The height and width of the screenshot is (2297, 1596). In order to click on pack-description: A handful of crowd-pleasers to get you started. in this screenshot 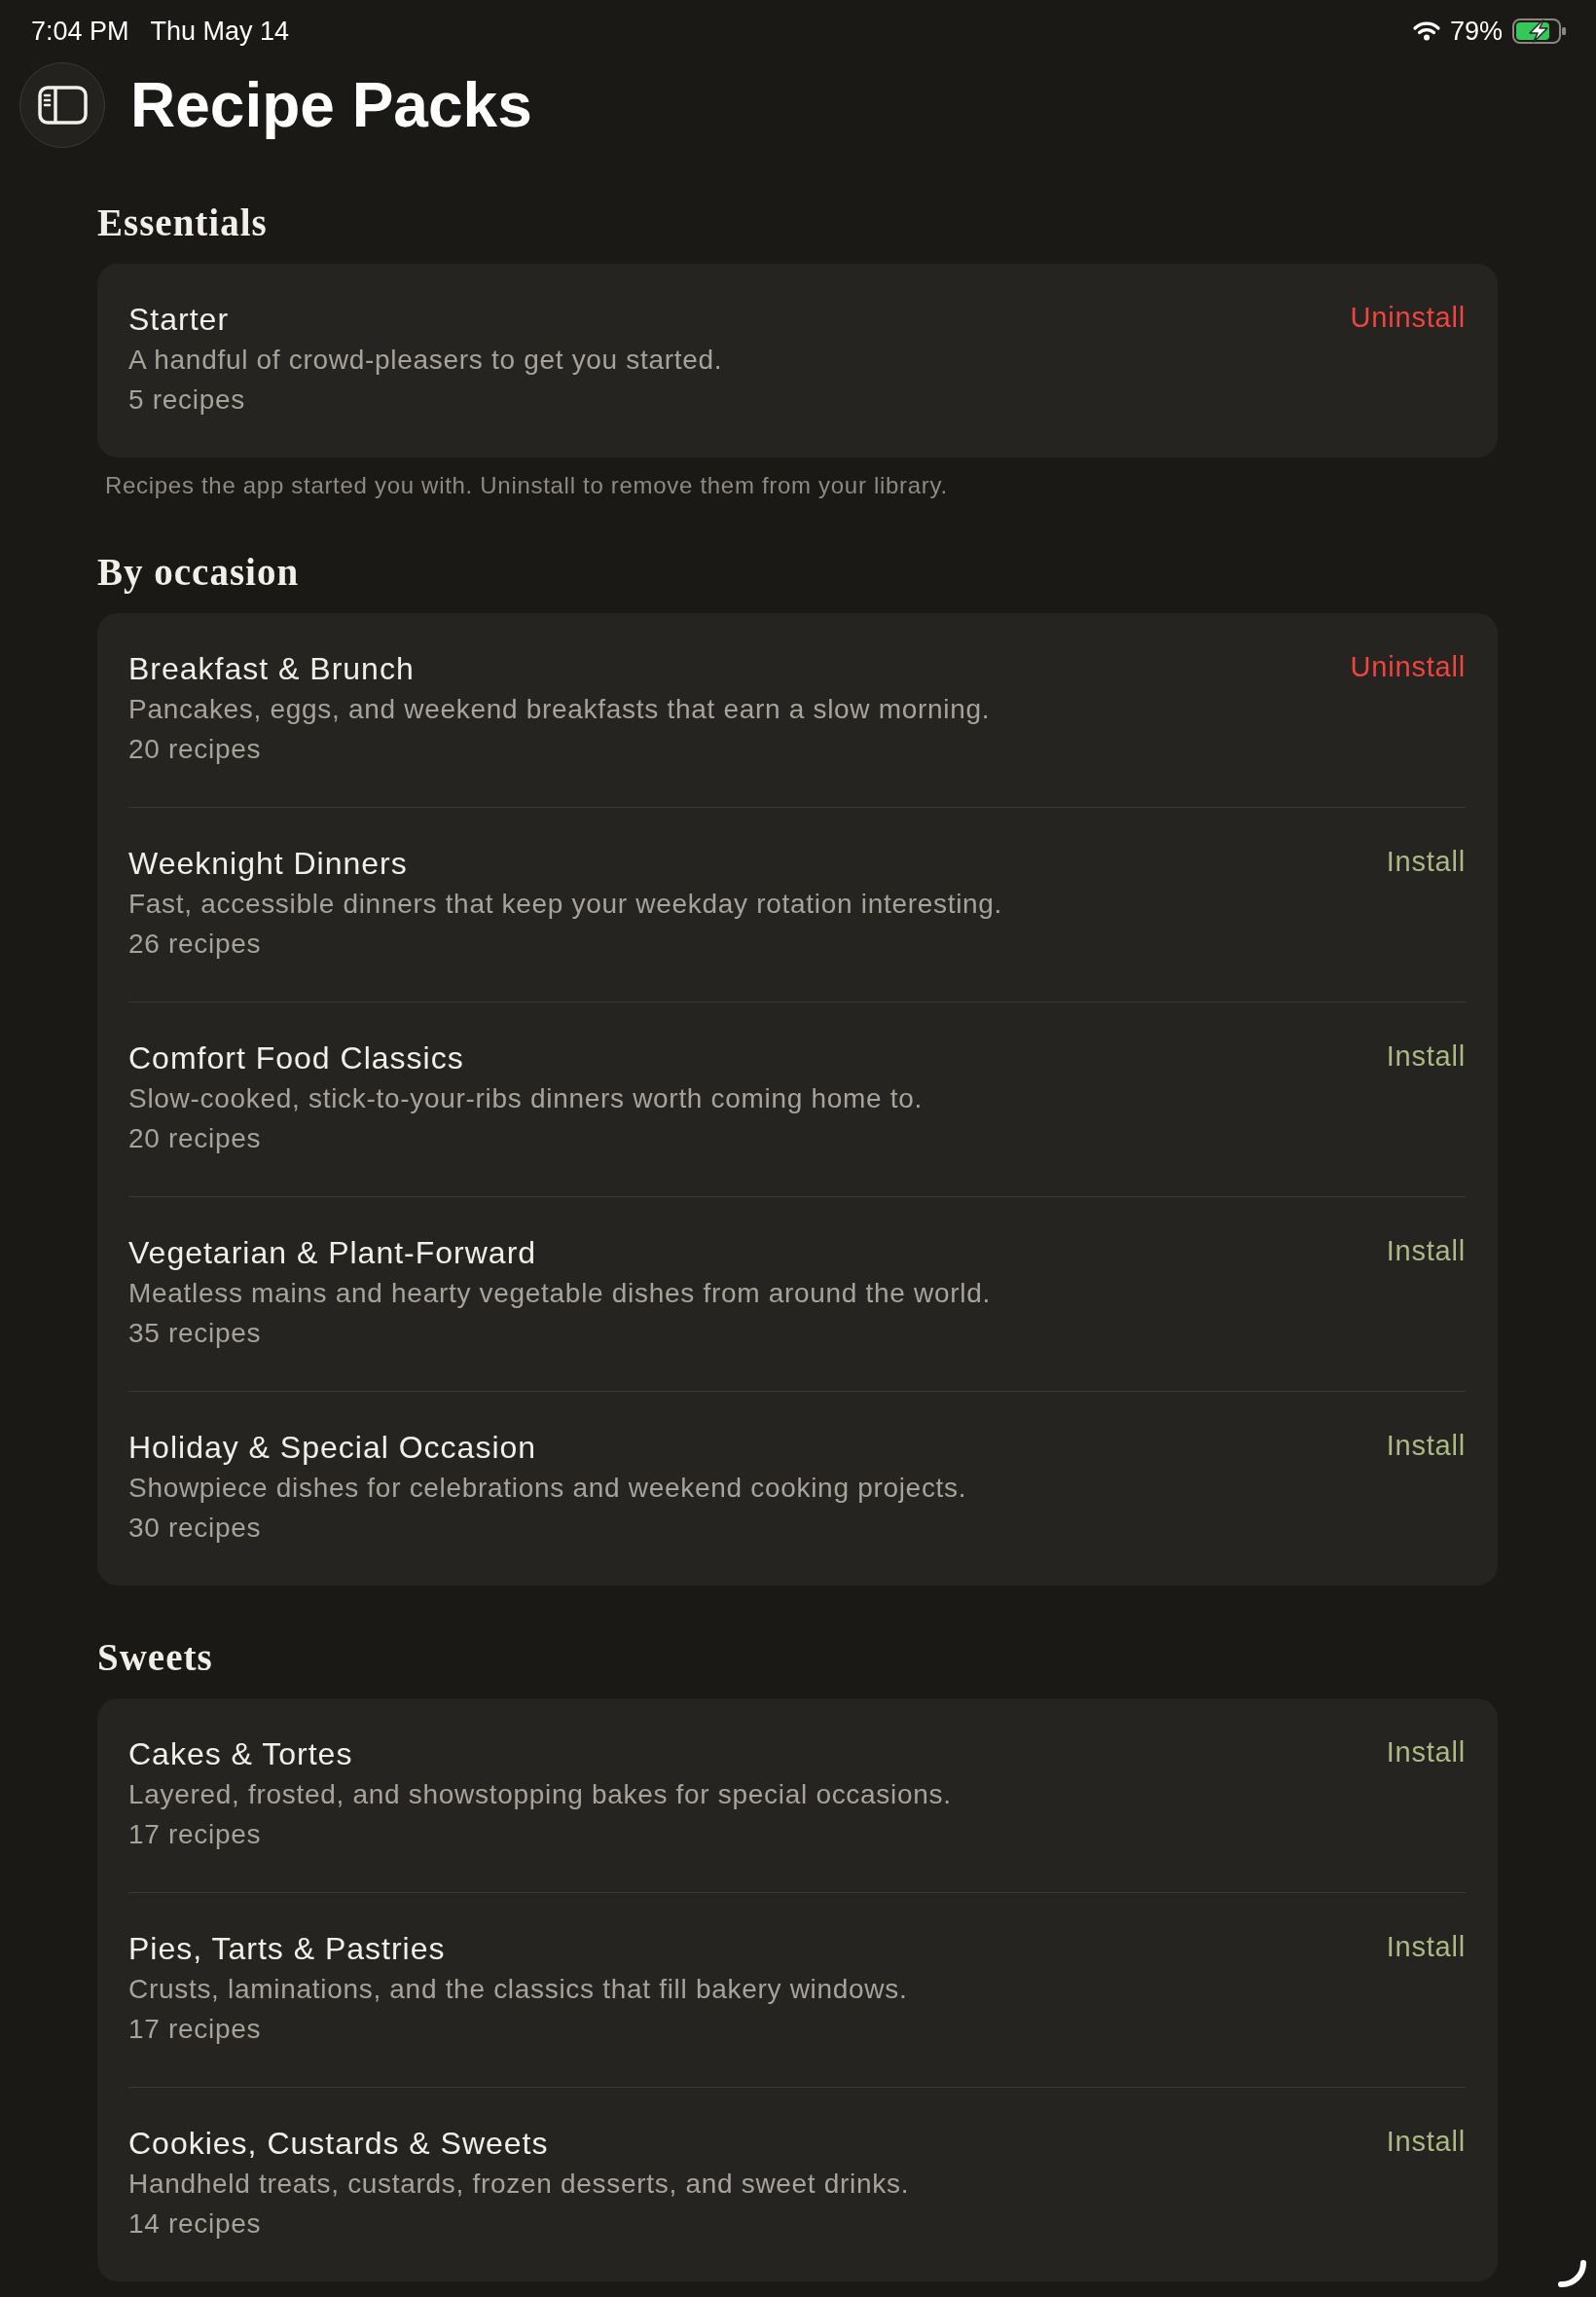, I will do `click(425, 360)`.